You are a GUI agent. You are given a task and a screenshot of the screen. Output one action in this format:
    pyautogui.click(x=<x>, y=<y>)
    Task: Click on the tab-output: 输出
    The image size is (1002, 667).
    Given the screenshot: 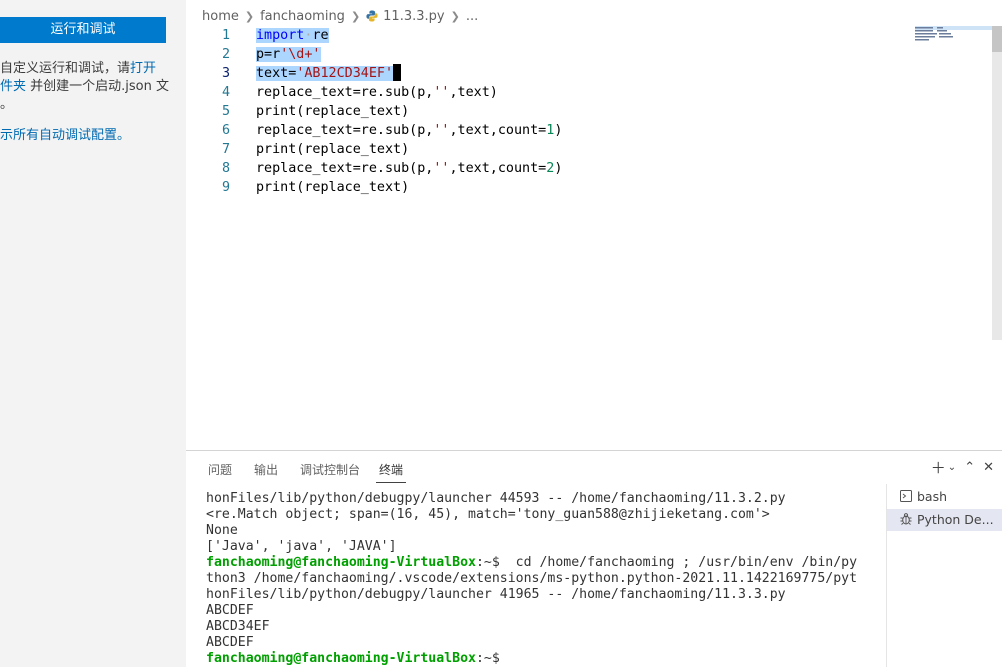 What is the action you would take?
    pyautogui.click(x=266, y=469)
    